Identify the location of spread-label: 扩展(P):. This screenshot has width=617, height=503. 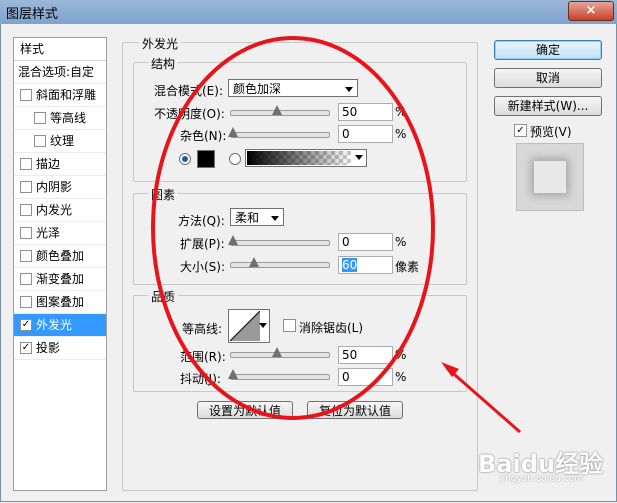
(202, 244).